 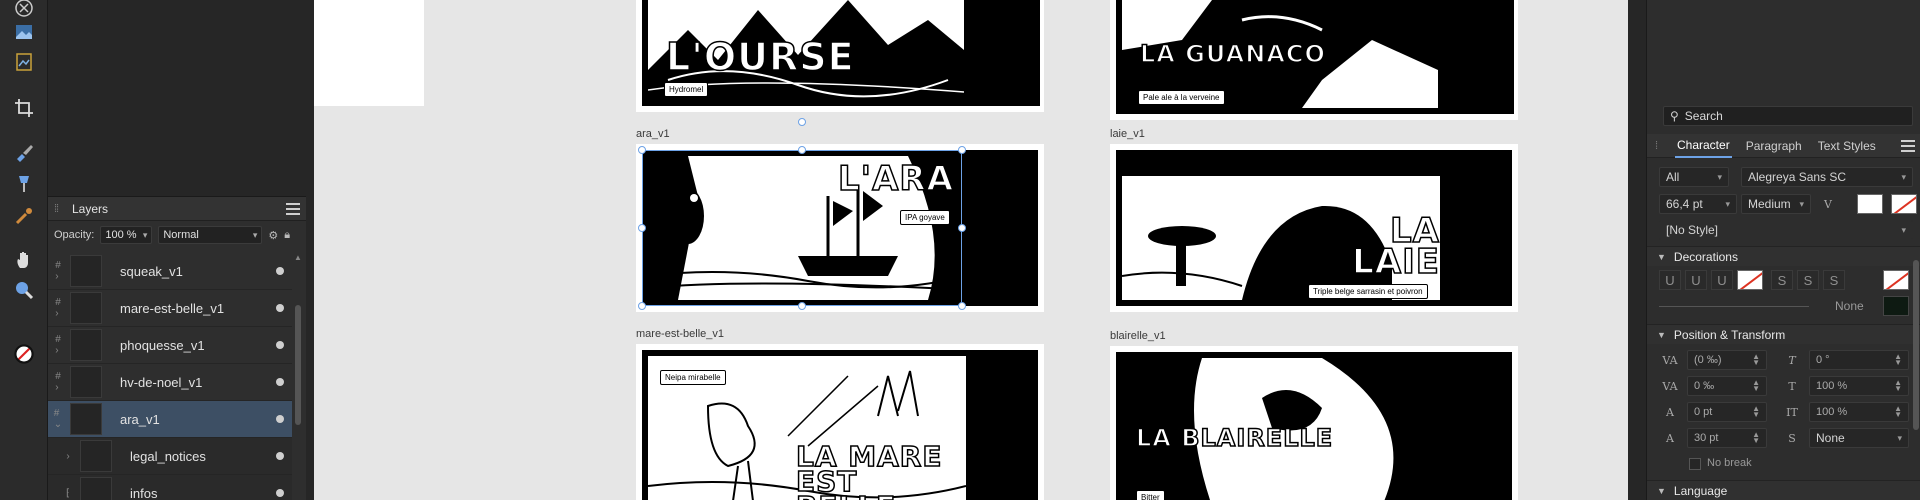 I want to click on strikethrough-icon: S, so click(x=1782, y=280).